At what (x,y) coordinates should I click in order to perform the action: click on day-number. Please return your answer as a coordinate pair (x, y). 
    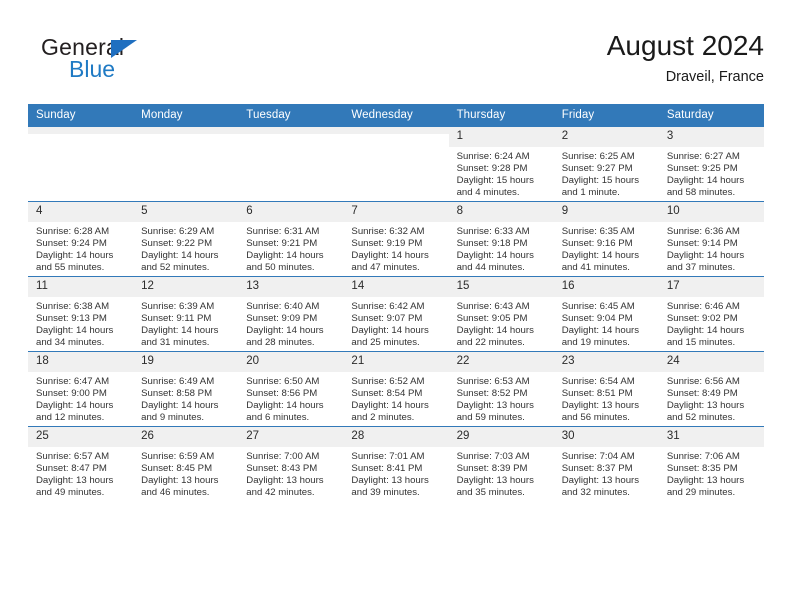
    Looking at the image, I should click on (81, 130).